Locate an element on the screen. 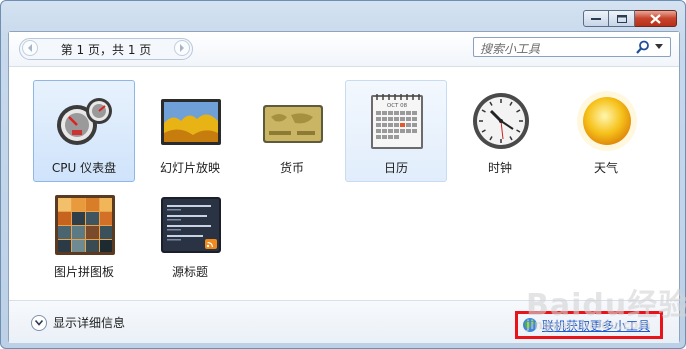 The image size is (686, 349). gadget-label: 源标题 is located at coordinates (189, 272).